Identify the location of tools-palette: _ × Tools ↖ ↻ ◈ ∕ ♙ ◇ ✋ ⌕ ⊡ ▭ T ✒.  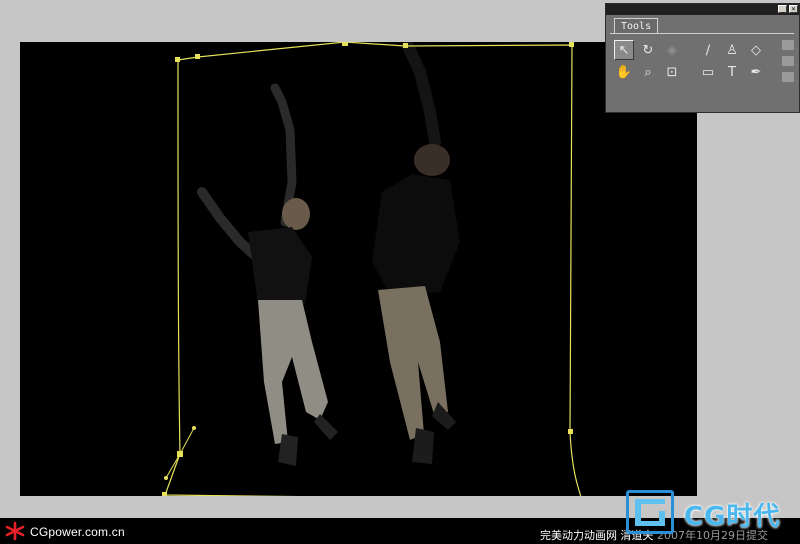
(702, 58).